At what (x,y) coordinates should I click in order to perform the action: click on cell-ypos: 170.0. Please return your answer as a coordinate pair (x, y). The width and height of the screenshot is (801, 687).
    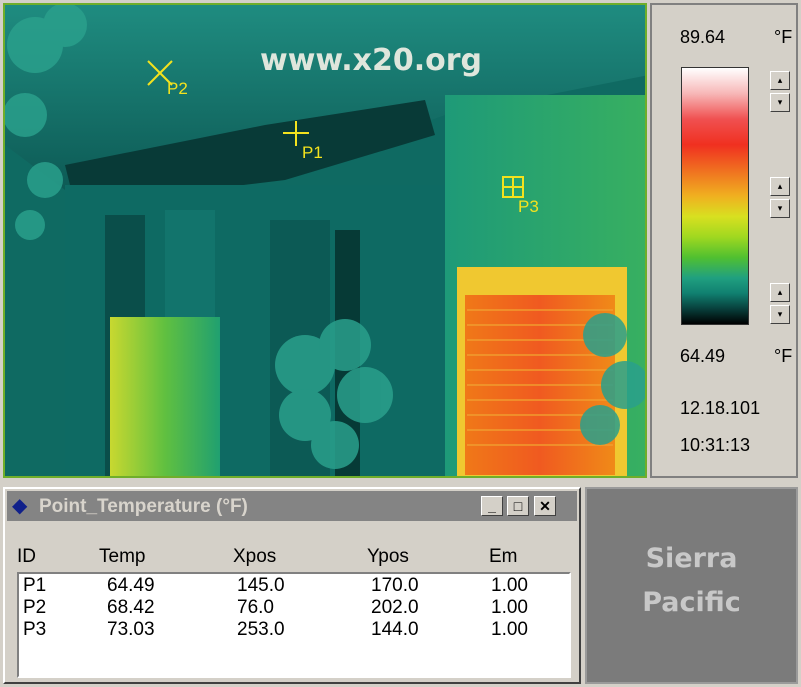
    Looking at the image, I should click on (395, 585).